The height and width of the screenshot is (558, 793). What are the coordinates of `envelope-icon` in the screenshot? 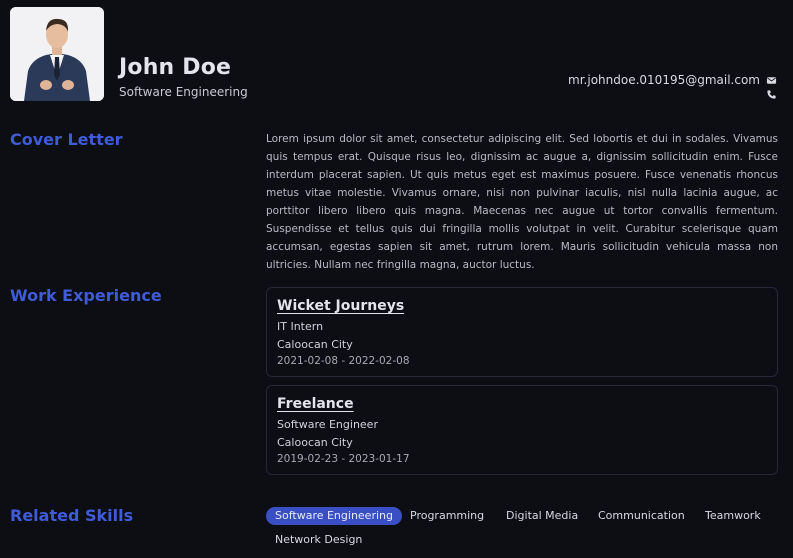 It's located at (771, 80).